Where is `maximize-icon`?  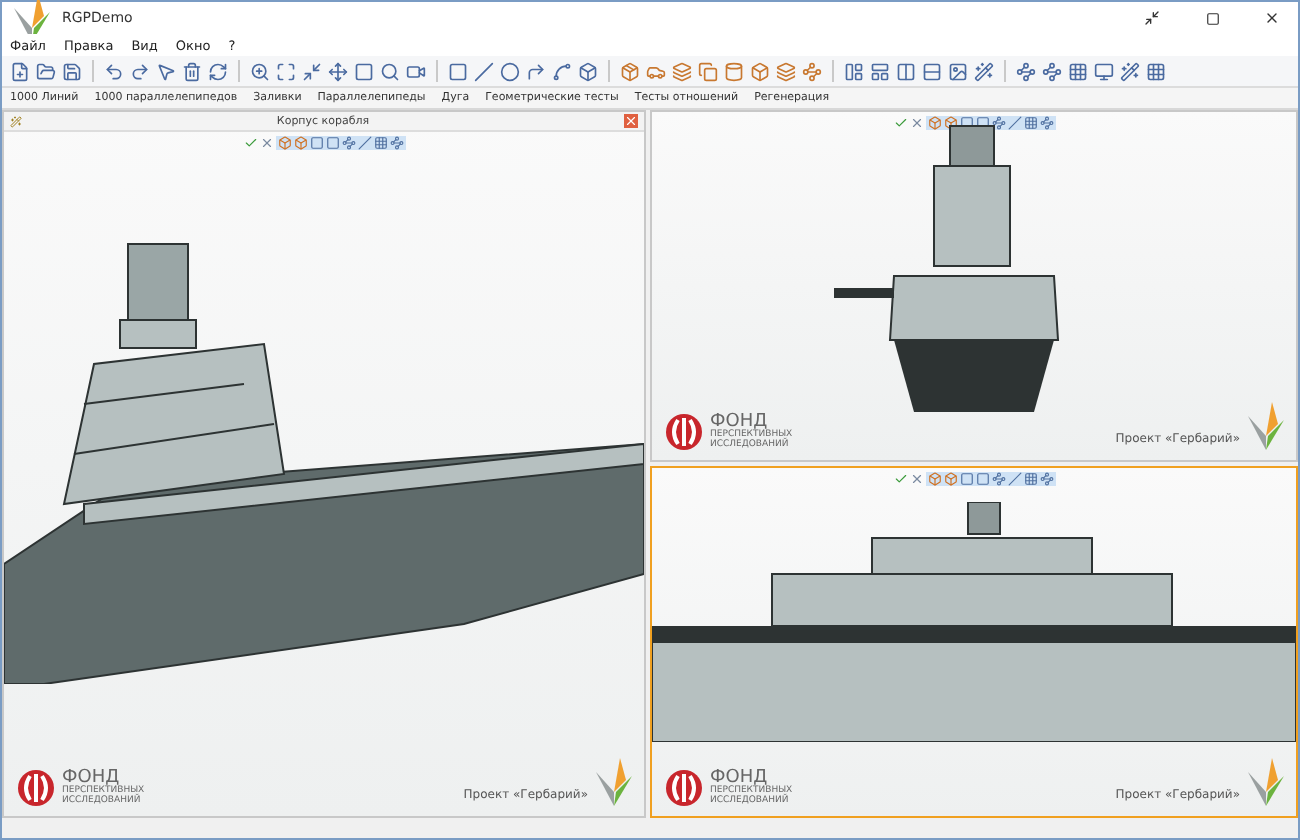 maximize-icon is located at coordinates (1212, 18).